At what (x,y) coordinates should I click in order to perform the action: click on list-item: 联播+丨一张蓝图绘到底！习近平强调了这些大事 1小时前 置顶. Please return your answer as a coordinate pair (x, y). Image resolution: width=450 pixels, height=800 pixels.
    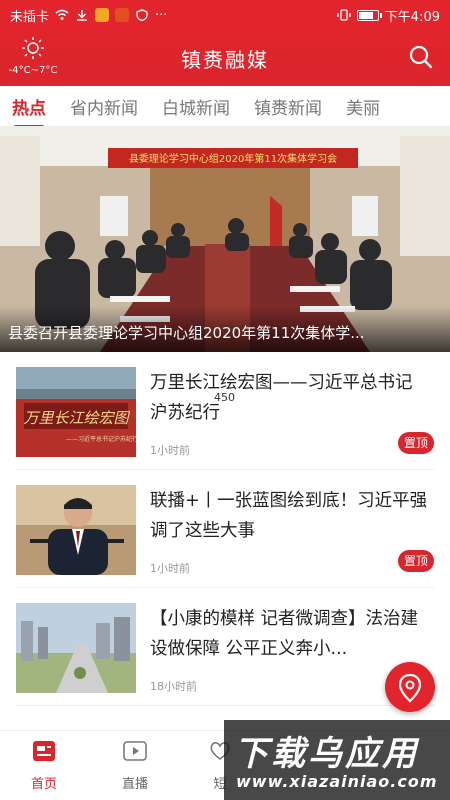
    Looking at the image, I should click on (225, 529).